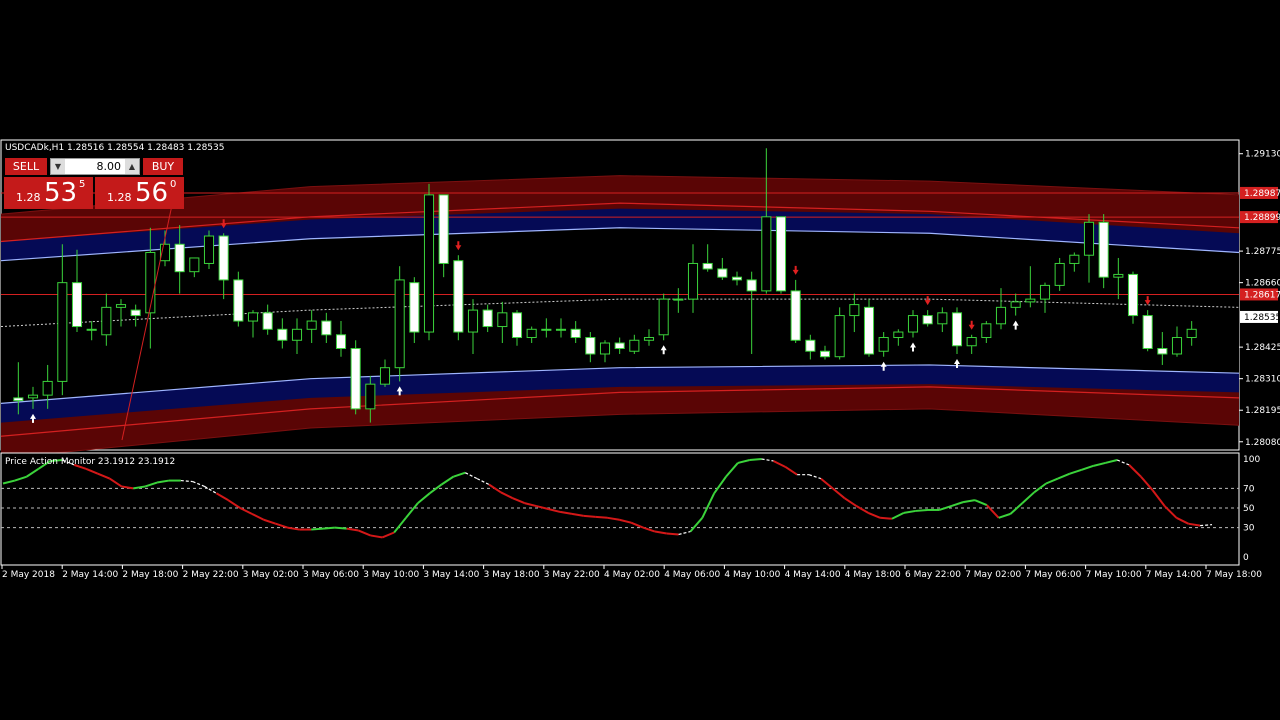  What do you see at coordinates (61, 193) in the screenshot?
I see `sell-price-big: 53` at bounding box center [61, 193].